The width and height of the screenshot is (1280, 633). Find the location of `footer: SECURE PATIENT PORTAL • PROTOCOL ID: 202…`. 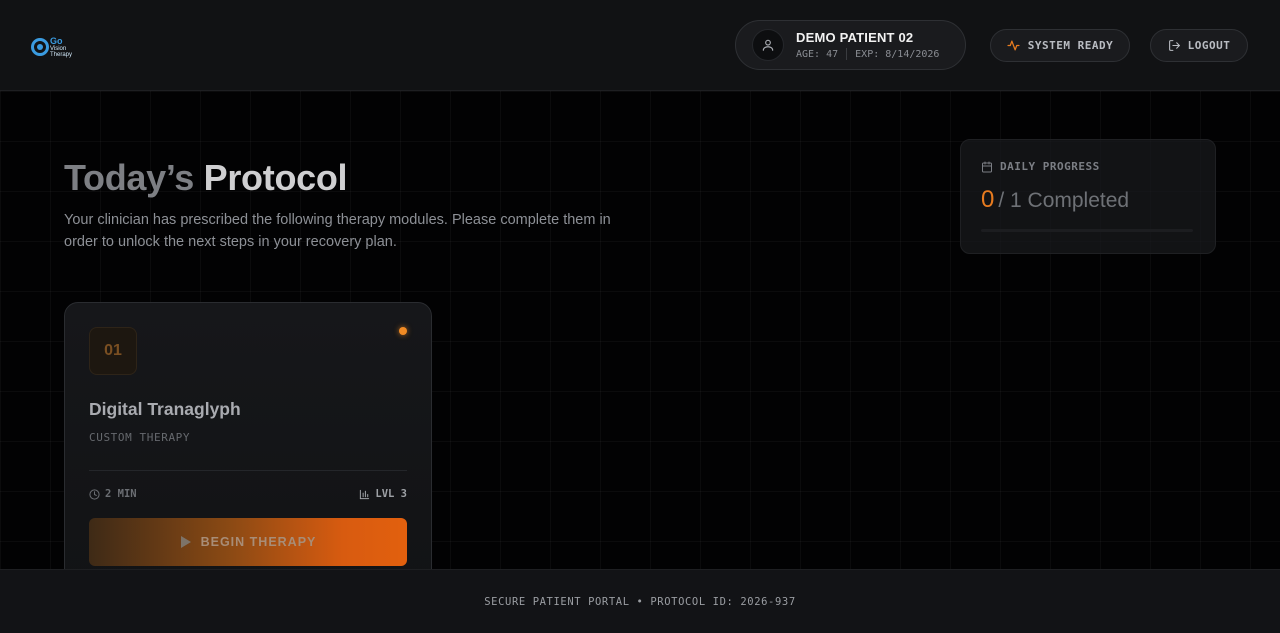

footer: SECURE PATIENT PORTAL • PROTOCOL ID: 202… is located at coordinates (640, 601).